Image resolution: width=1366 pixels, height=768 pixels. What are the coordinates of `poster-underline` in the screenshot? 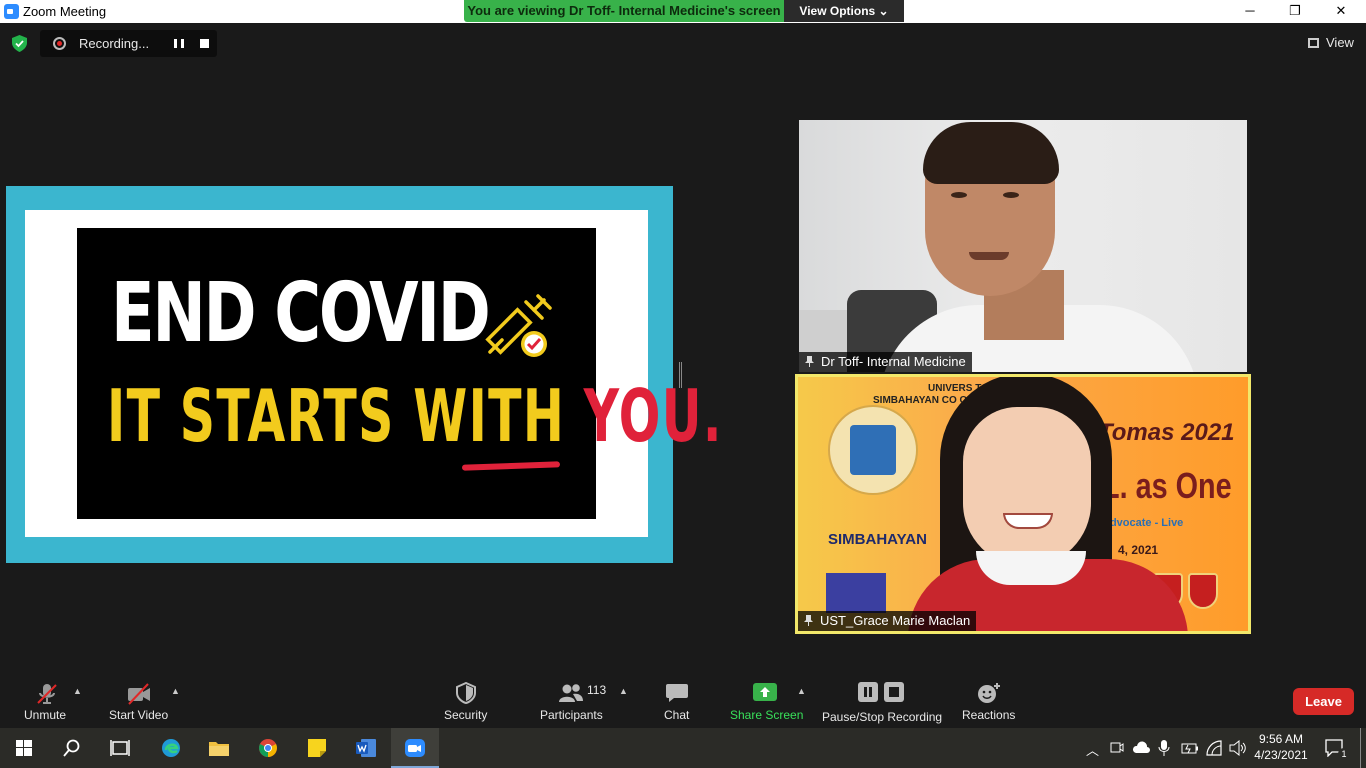 It's located at (511, 466).